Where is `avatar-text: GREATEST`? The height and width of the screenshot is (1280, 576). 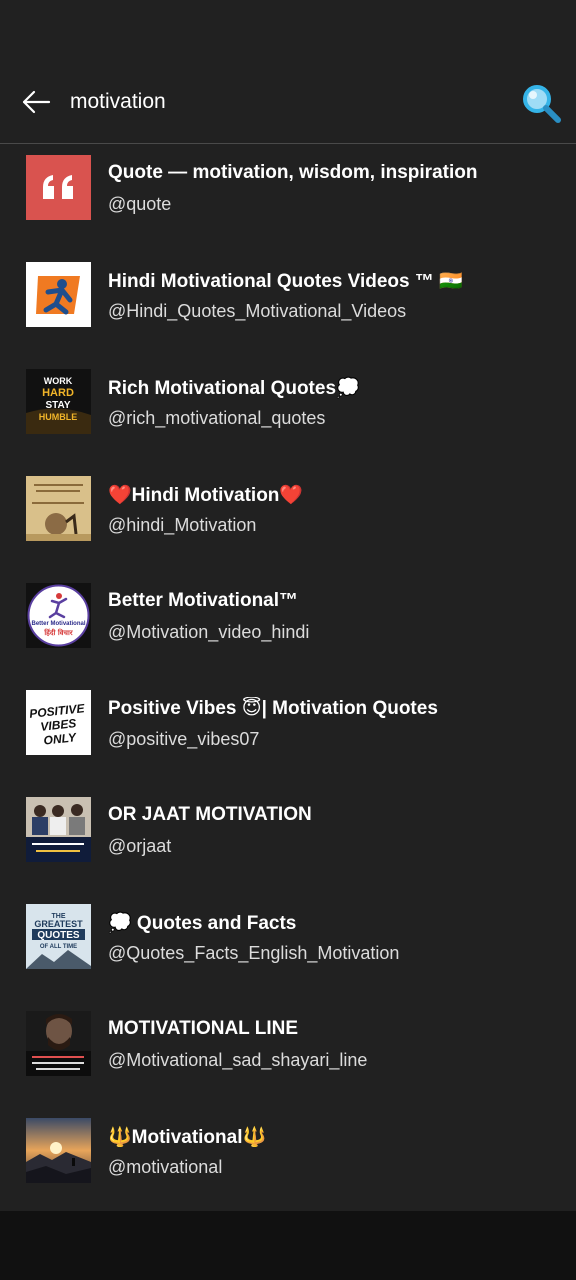 avatar-text: GREATEST is located at coordinates (58, 924).